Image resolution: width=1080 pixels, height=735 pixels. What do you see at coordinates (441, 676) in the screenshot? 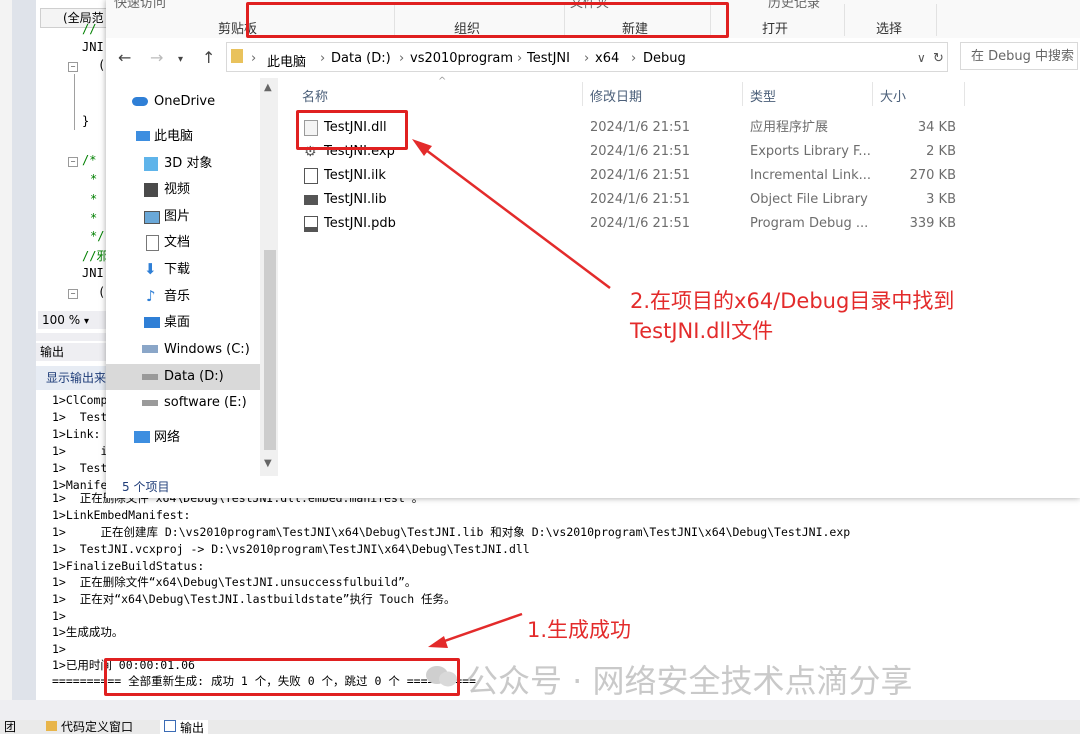
I see `wechat-logo-icon` at bounding box center [441, 676].